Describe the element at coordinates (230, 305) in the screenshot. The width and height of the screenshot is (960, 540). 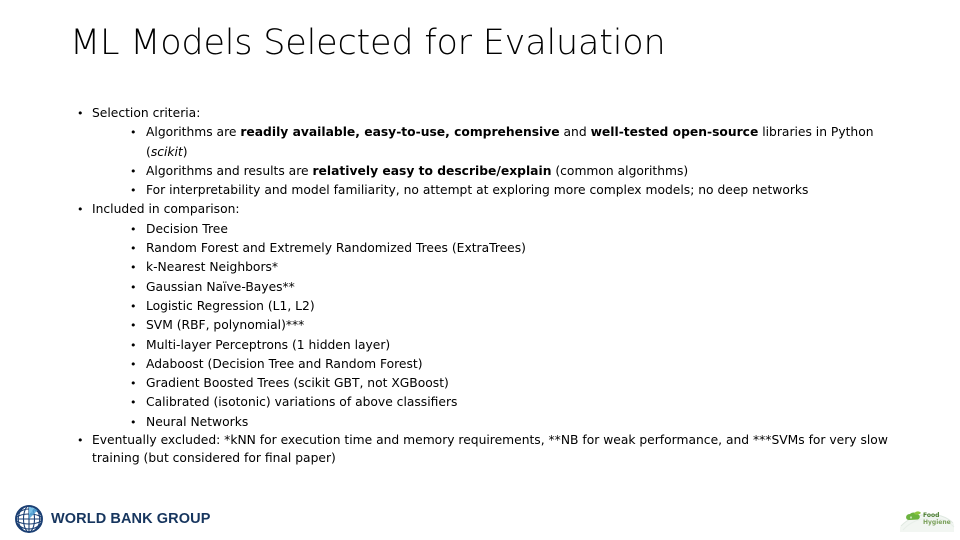
I see `rich-text: Logistic Regression (L1, L2)` at that location.